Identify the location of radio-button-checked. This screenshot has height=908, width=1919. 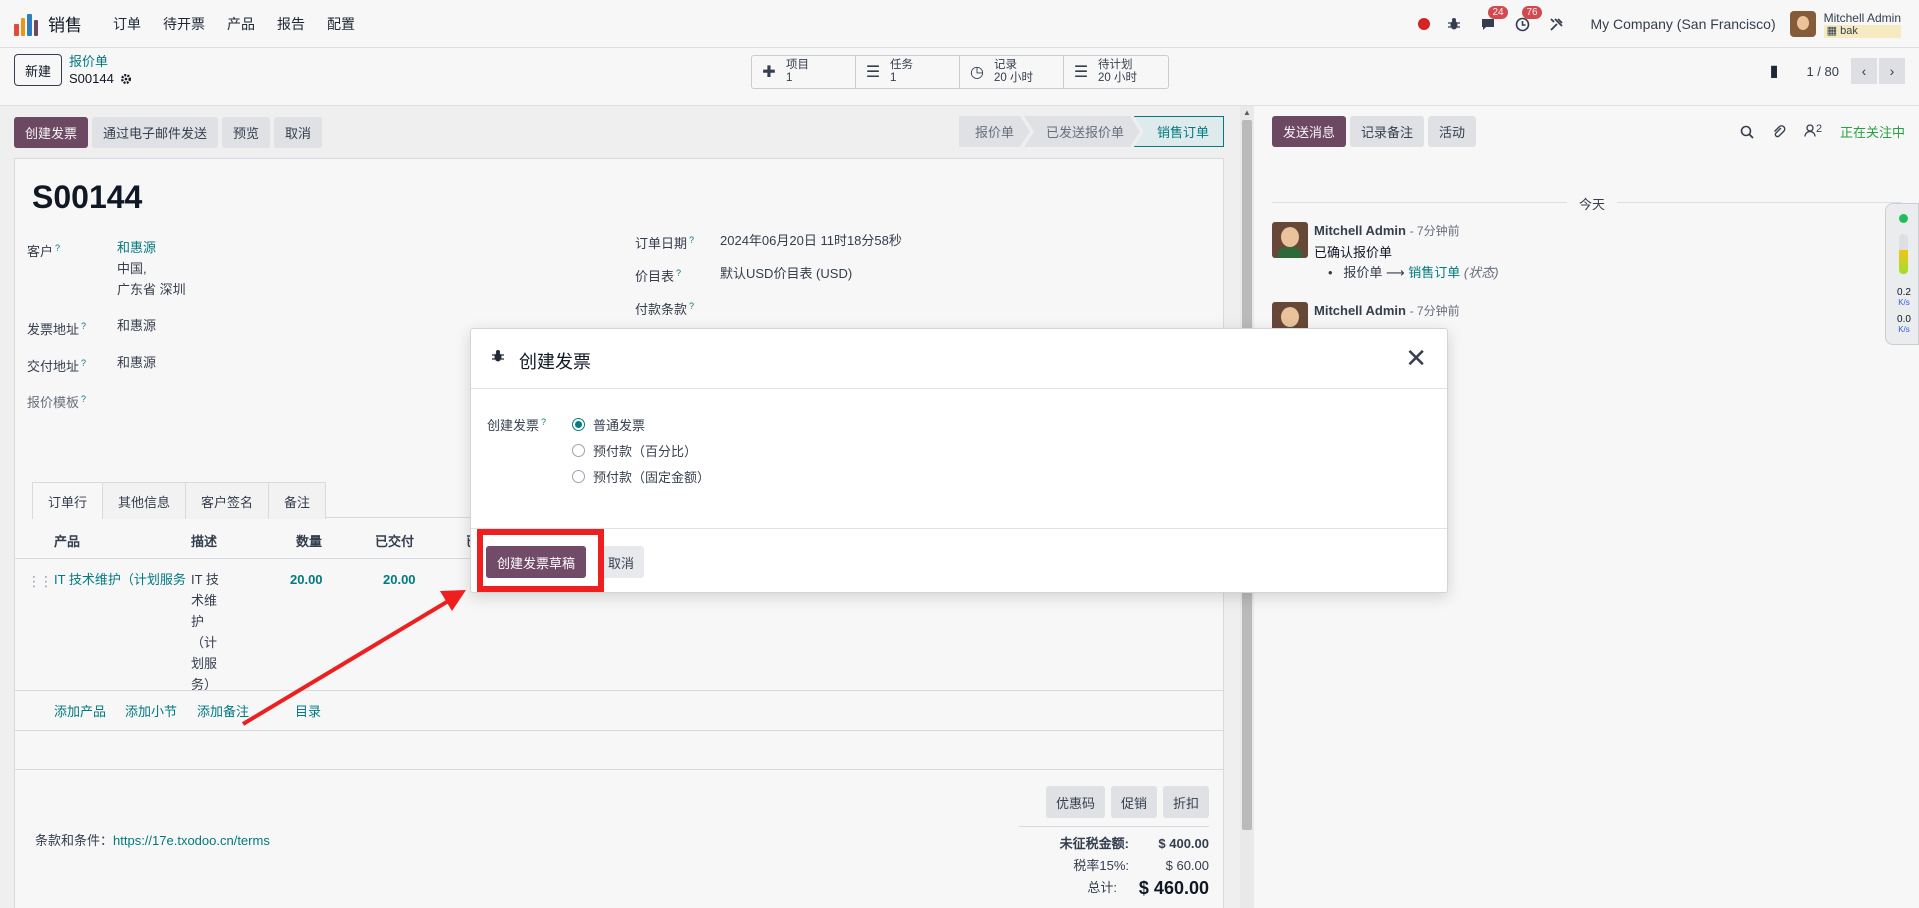
(578, 424).